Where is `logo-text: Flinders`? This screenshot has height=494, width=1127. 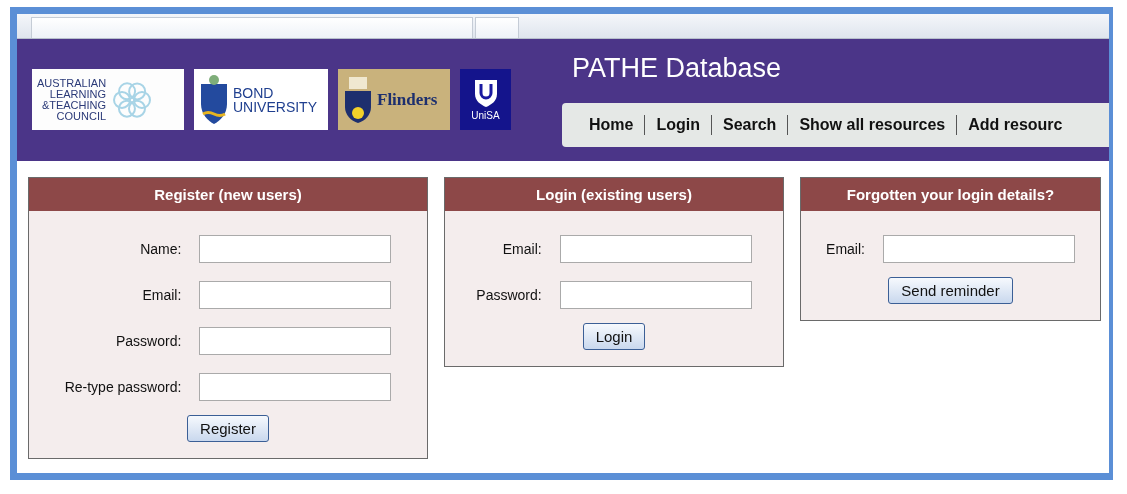 logo-text: Flinders is located at coordinates (407, 99).